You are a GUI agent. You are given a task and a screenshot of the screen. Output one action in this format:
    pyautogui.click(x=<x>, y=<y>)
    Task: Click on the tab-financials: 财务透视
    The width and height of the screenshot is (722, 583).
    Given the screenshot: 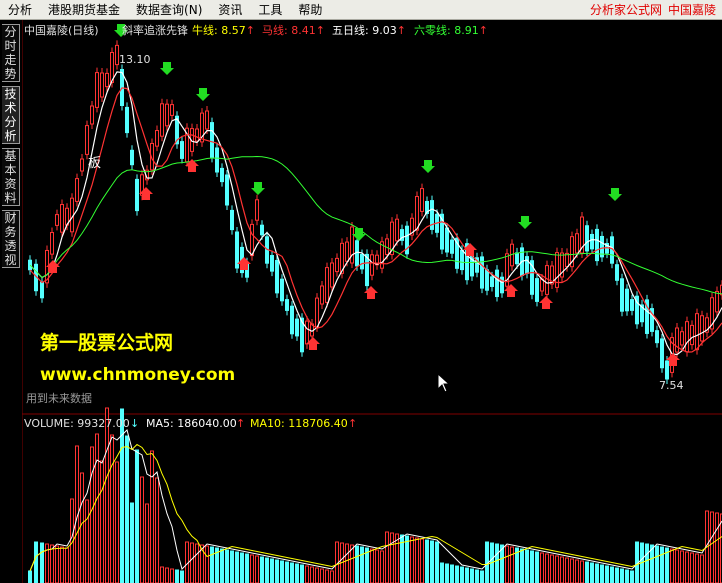 What is the action you would take?
    pyautogui.click(x=11, y=239)
    